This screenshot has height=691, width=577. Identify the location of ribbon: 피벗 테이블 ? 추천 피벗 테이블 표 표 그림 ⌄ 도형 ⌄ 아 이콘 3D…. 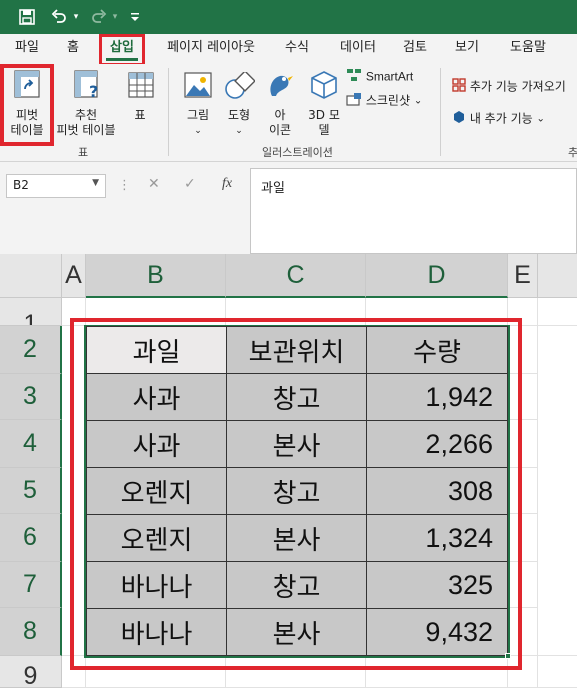
(288, 113).